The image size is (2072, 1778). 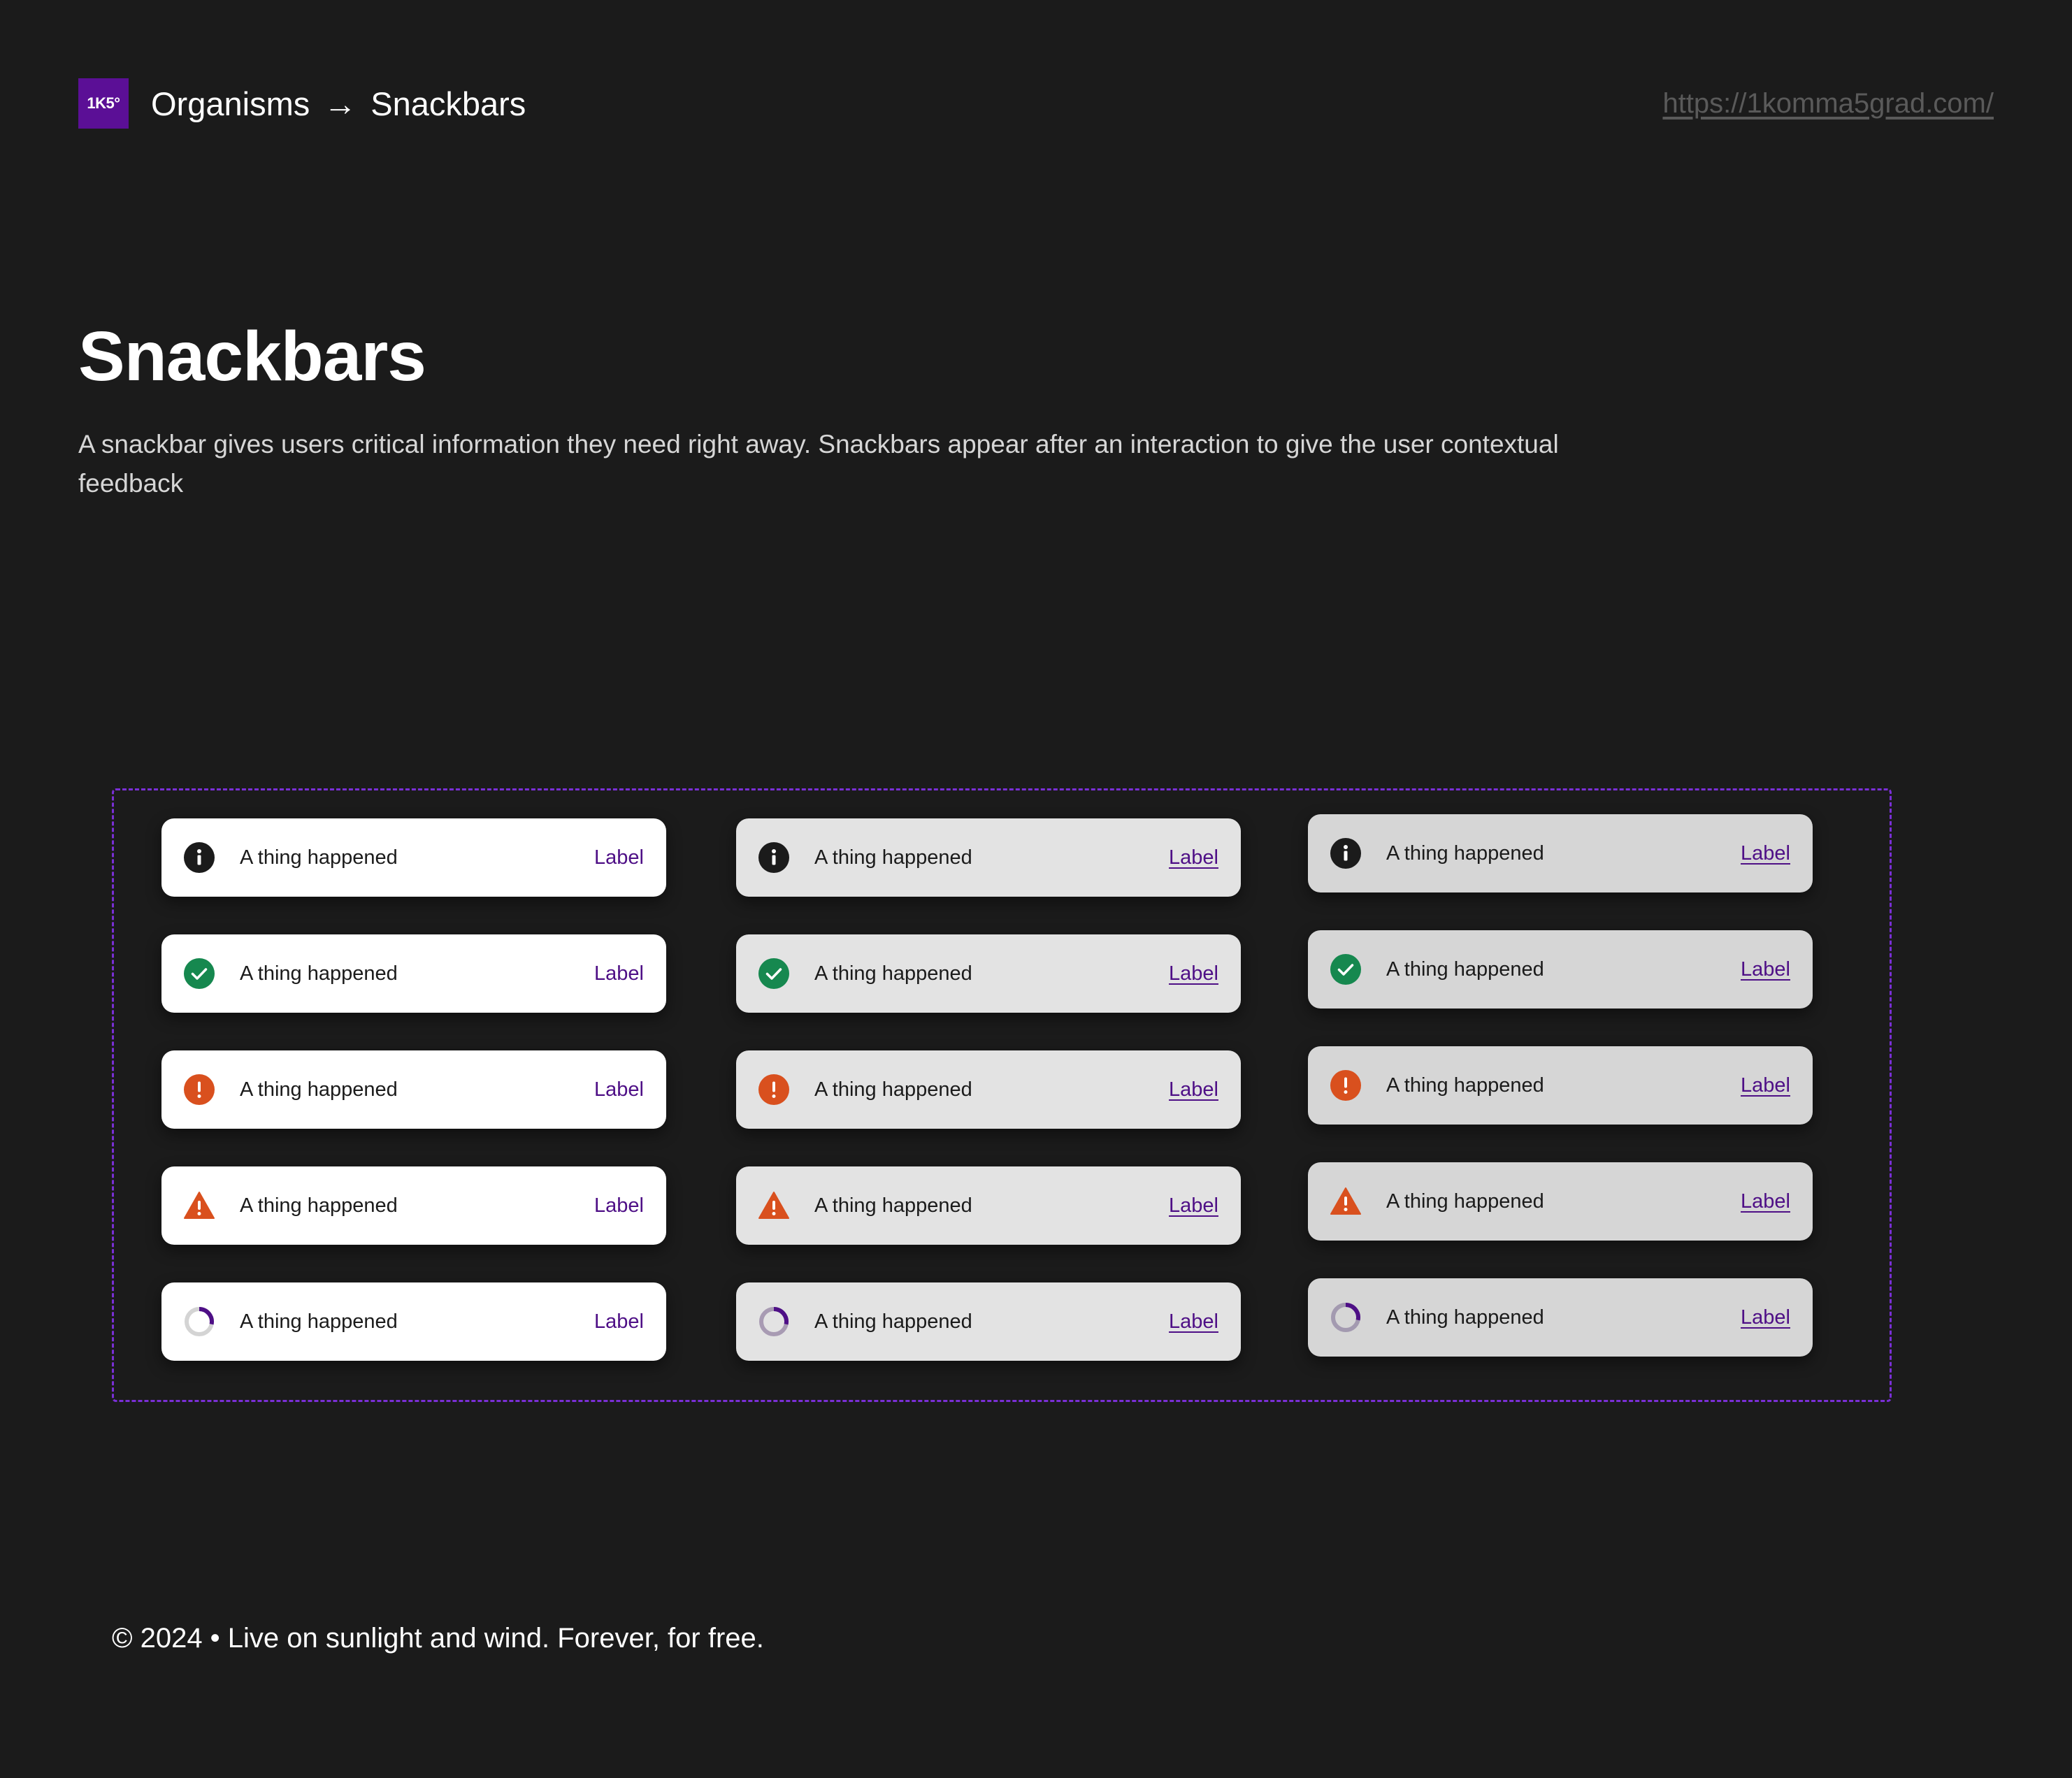 I want to click on breadcrumb-item-snackbars: Snackbars, so click(x=448, y=104).